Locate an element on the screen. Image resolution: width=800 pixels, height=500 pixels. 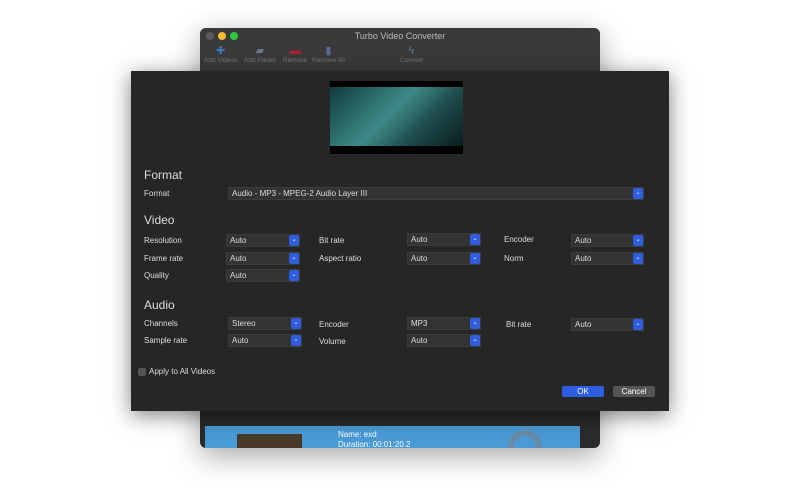
channels-select: Stereo ⌄ is located at coordinates (265, 323).